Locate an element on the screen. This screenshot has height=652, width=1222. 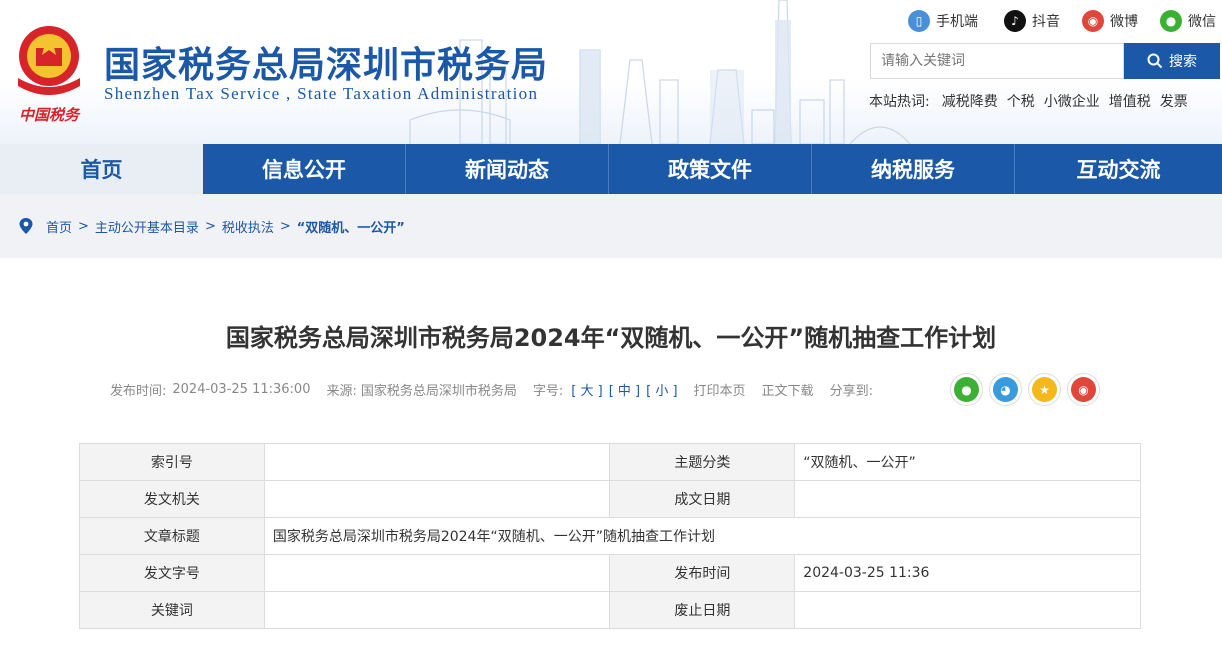
publish-time-label-cell: 发布时间 is located at coordinates (702, 573).